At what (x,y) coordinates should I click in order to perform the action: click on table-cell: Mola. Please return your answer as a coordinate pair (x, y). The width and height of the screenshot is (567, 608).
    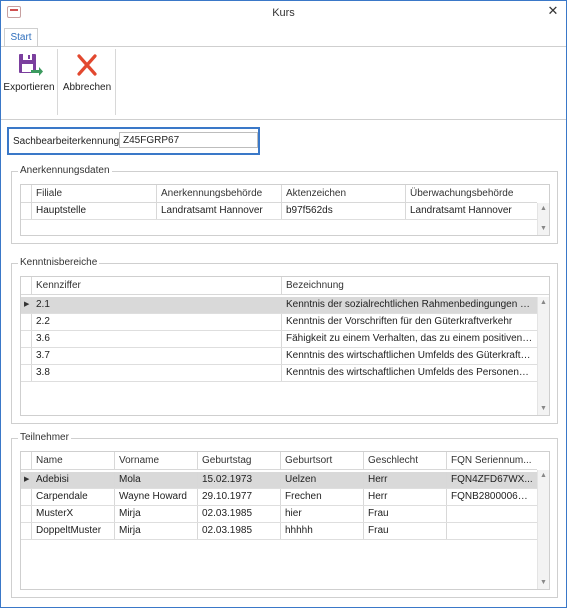
    Looking at the image, I should click on (155, 480).